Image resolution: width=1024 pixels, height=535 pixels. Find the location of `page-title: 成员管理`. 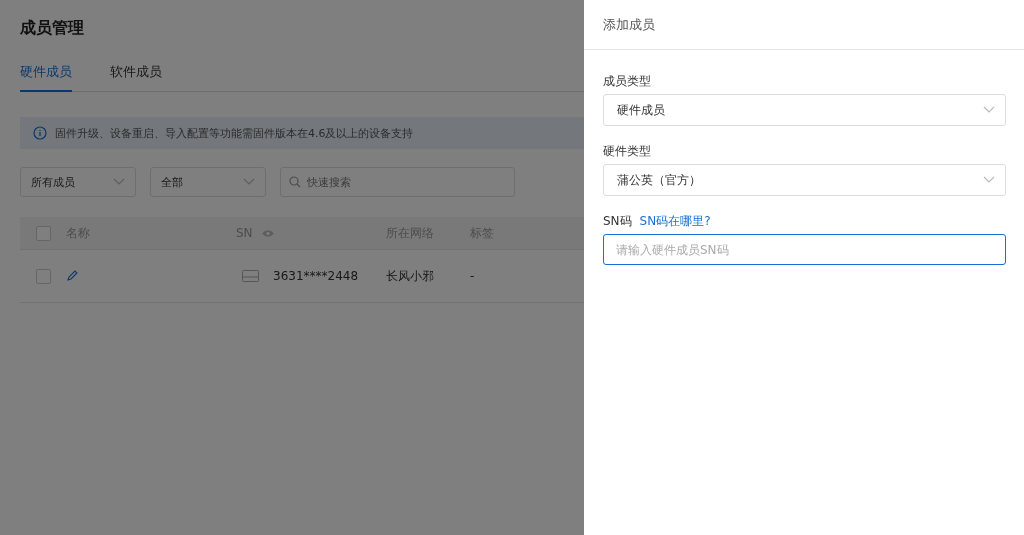

page-title: 成员管理 is located at coordinates (52, 28).